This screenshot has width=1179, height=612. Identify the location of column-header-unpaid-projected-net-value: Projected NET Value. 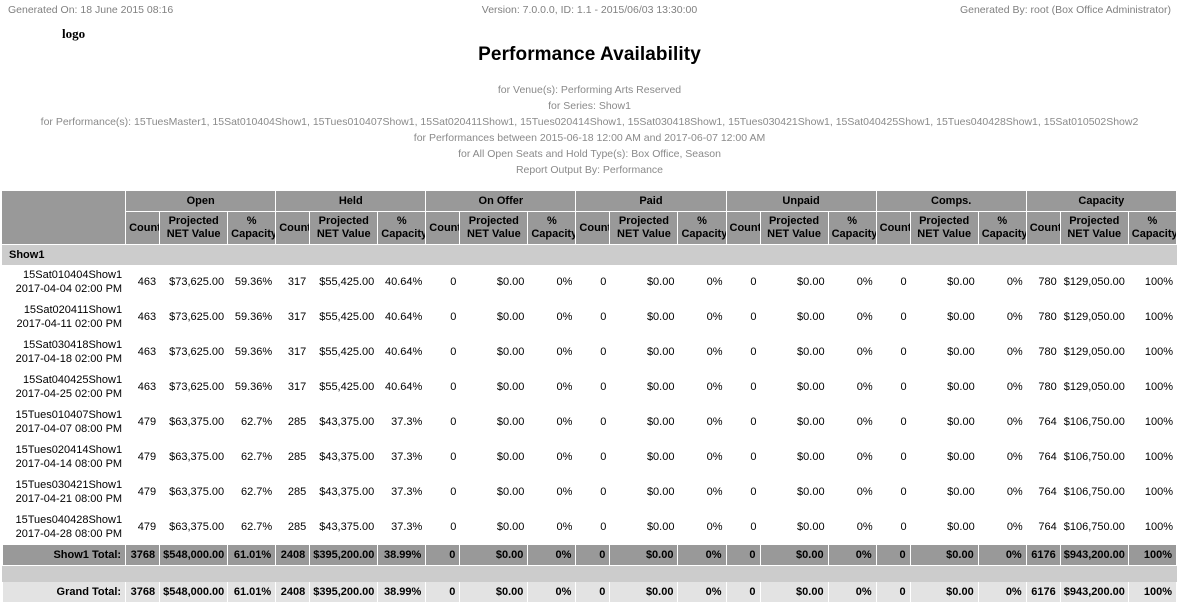
(794, 228).